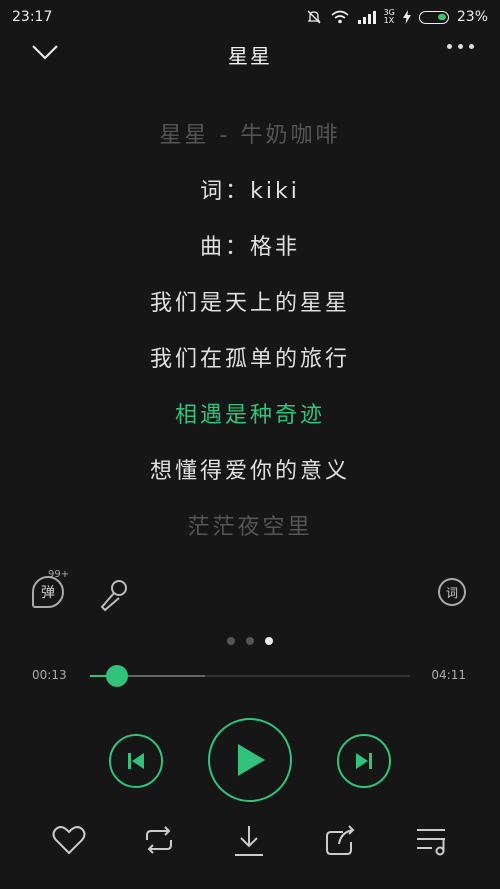 The width and height of the screenshot is (500, 889). I want to click on lyric-line: 曲：格非, so click(249, 247).